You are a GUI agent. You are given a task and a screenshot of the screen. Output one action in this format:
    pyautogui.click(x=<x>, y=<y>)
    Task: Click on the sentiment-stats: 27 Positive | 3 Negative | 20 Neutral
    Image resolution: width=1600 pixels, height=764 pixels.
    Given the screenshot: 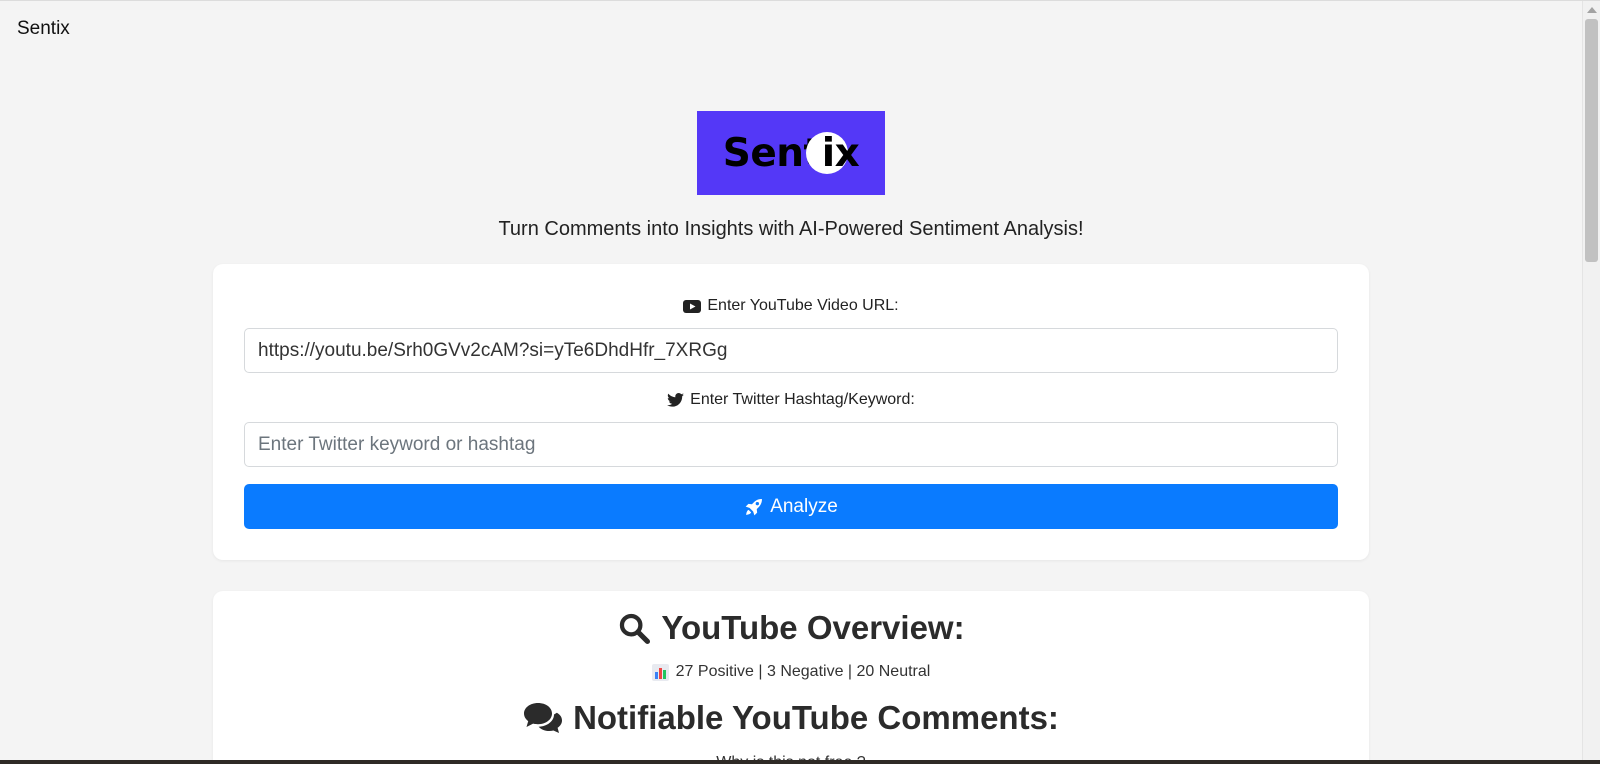 What is the action you would take?
    pyautogui.click(x=791, y=672)
    